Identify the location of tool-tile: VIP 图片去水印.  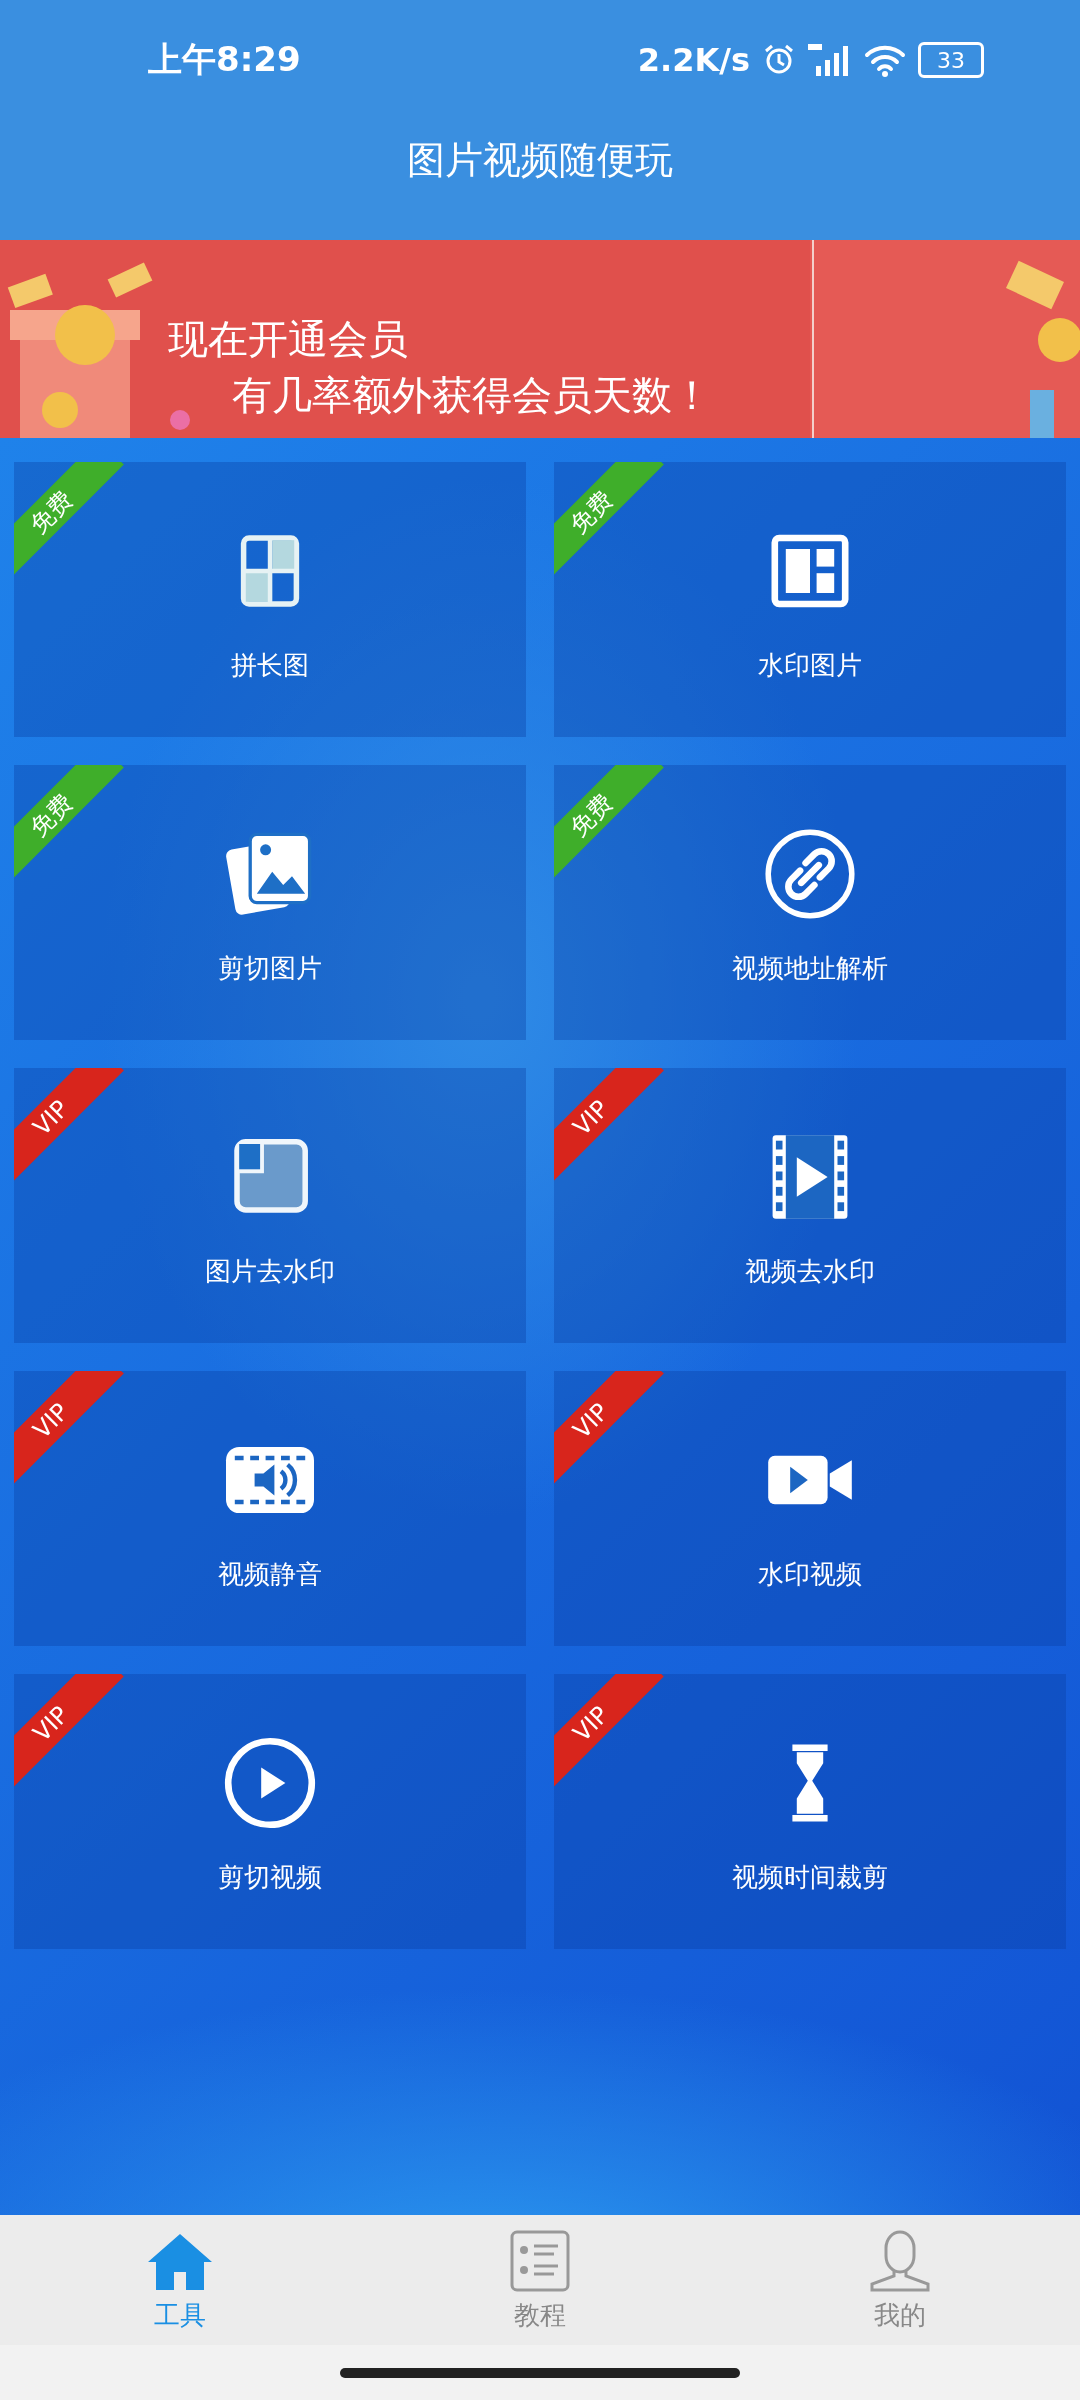
(270, 1205).